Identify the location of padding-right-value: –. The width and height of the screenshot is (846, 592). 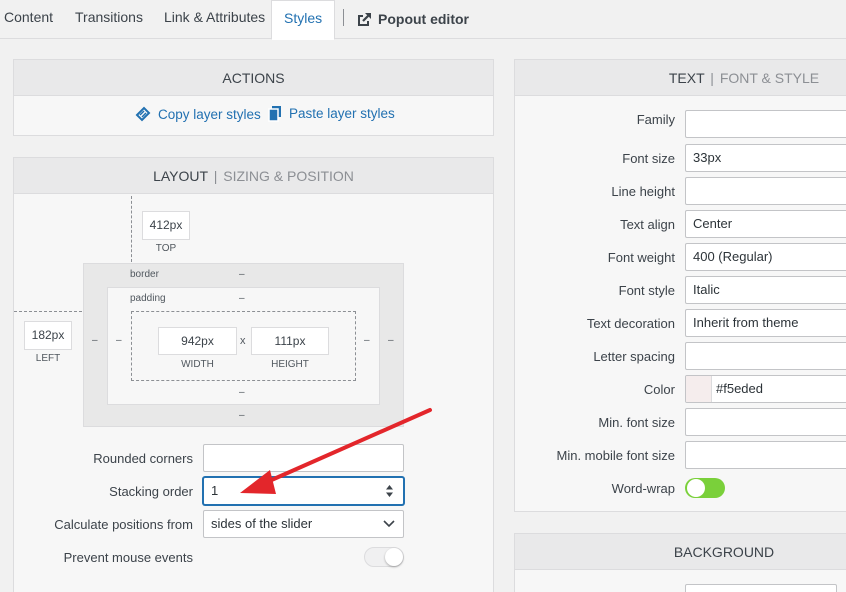
(367, 340).